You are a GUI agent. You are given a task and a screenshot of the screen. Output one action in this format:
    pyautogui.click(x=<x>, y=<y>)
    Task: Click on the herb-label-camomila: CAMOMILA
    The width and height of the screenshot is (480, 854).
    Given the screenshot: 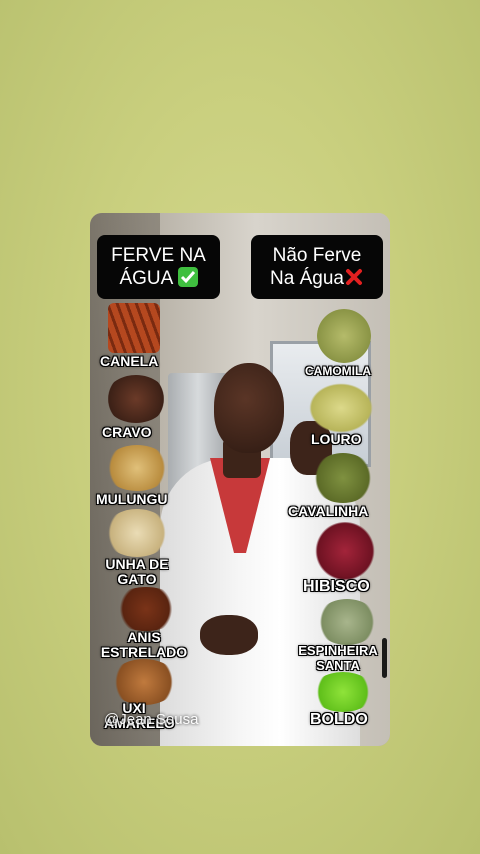 What is the action you would take?
    pyautogui.click(x=338, y=371)
    